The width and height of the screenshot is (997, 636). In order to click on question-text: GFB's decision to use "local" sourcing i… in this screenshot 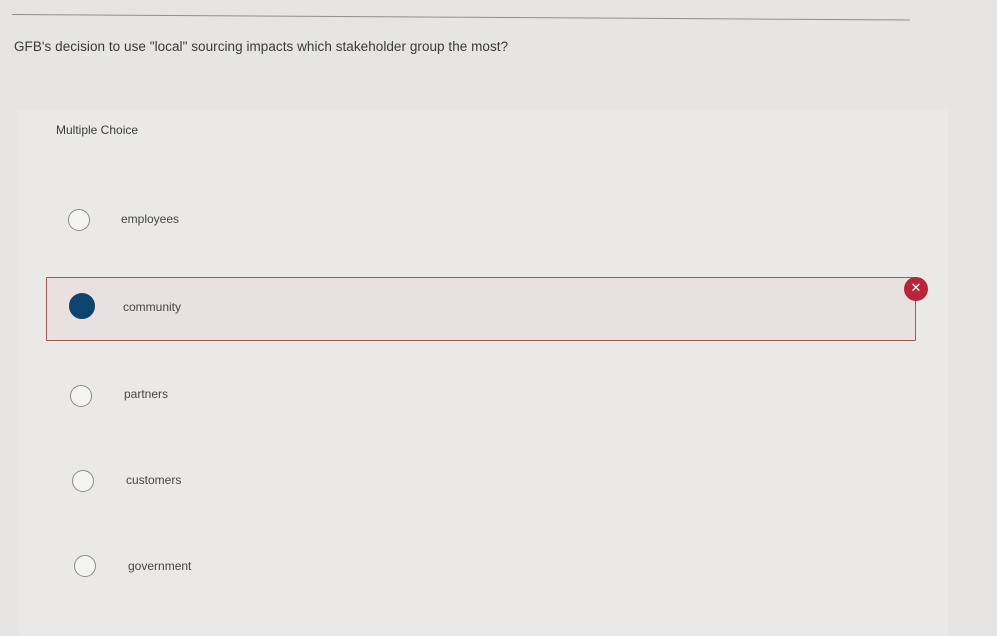, I will do `click(261, 46)`.